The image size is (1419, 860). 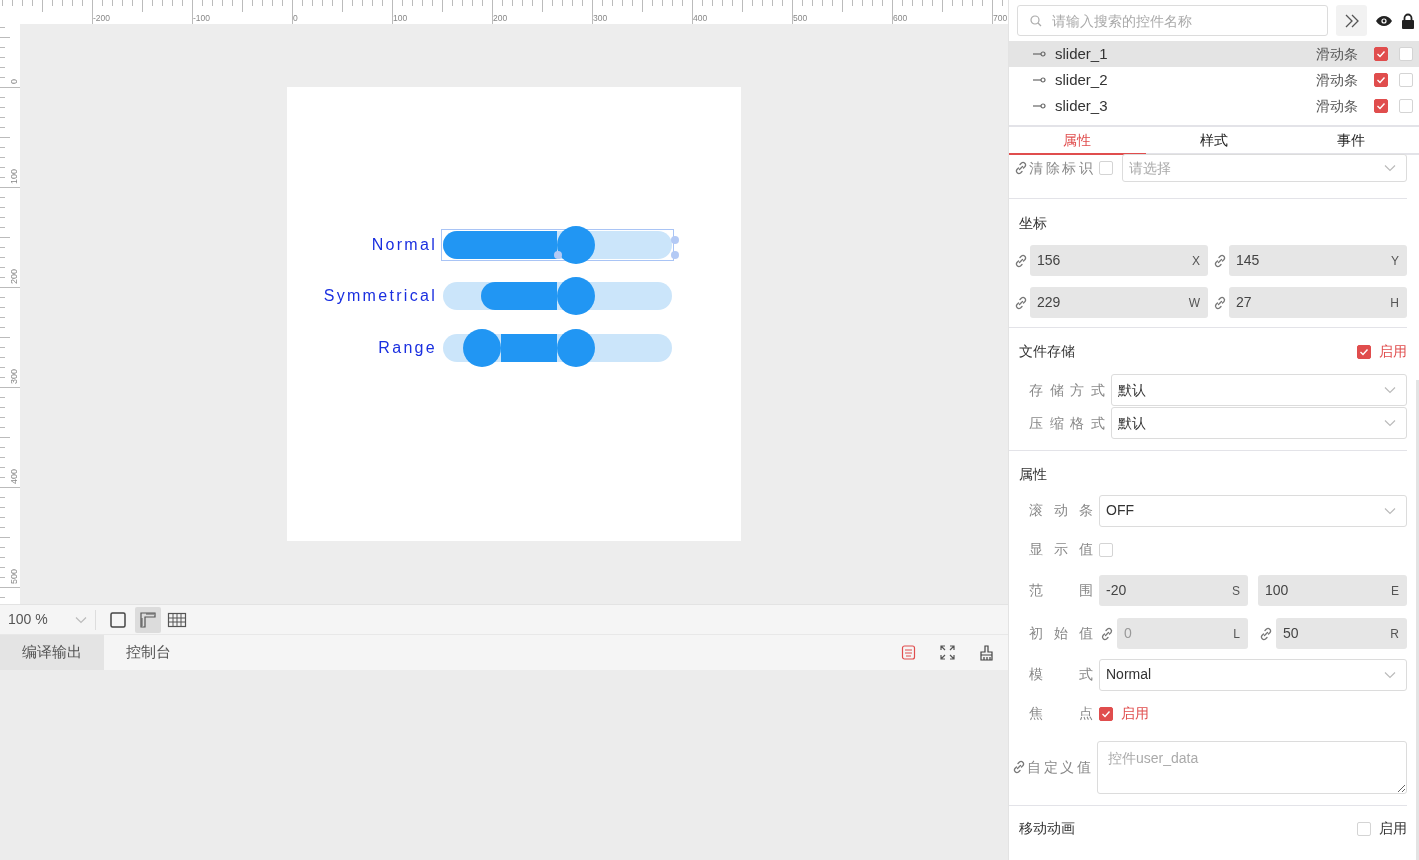 I want to click on slider-label: Normal, so click(x=403, y=245).